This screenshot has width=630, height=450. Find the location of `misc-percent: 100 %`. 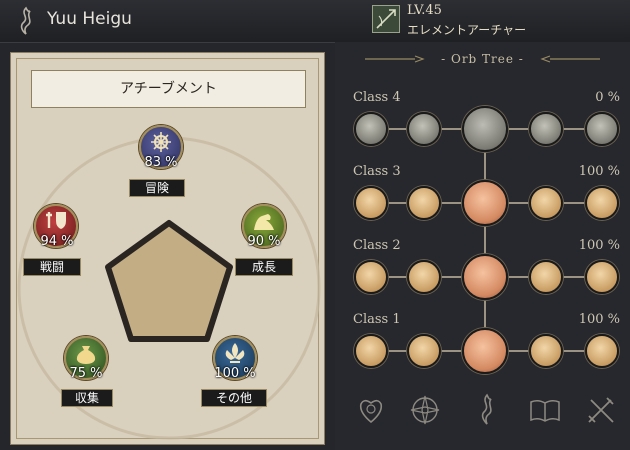

misc-percent: 100 % is located at coordinates (235, 373).